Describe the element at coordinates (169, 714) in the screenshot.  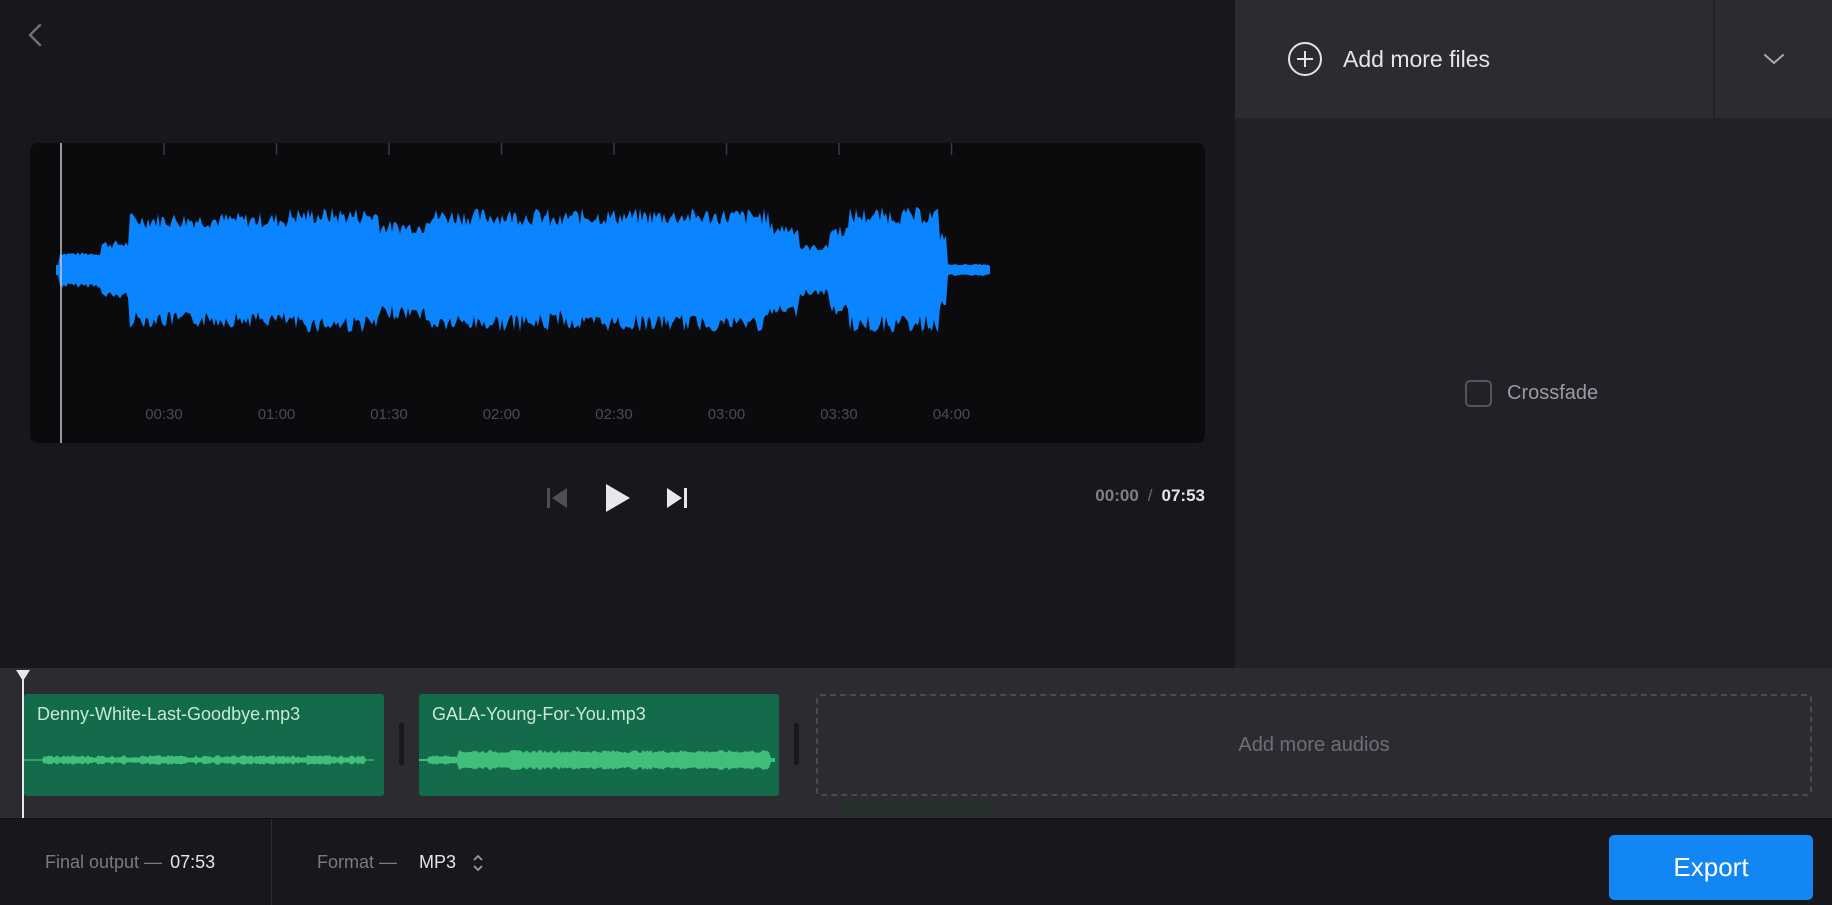
I see `clip-name: Denny-White-Last-Goodbye.mp3` at that location.